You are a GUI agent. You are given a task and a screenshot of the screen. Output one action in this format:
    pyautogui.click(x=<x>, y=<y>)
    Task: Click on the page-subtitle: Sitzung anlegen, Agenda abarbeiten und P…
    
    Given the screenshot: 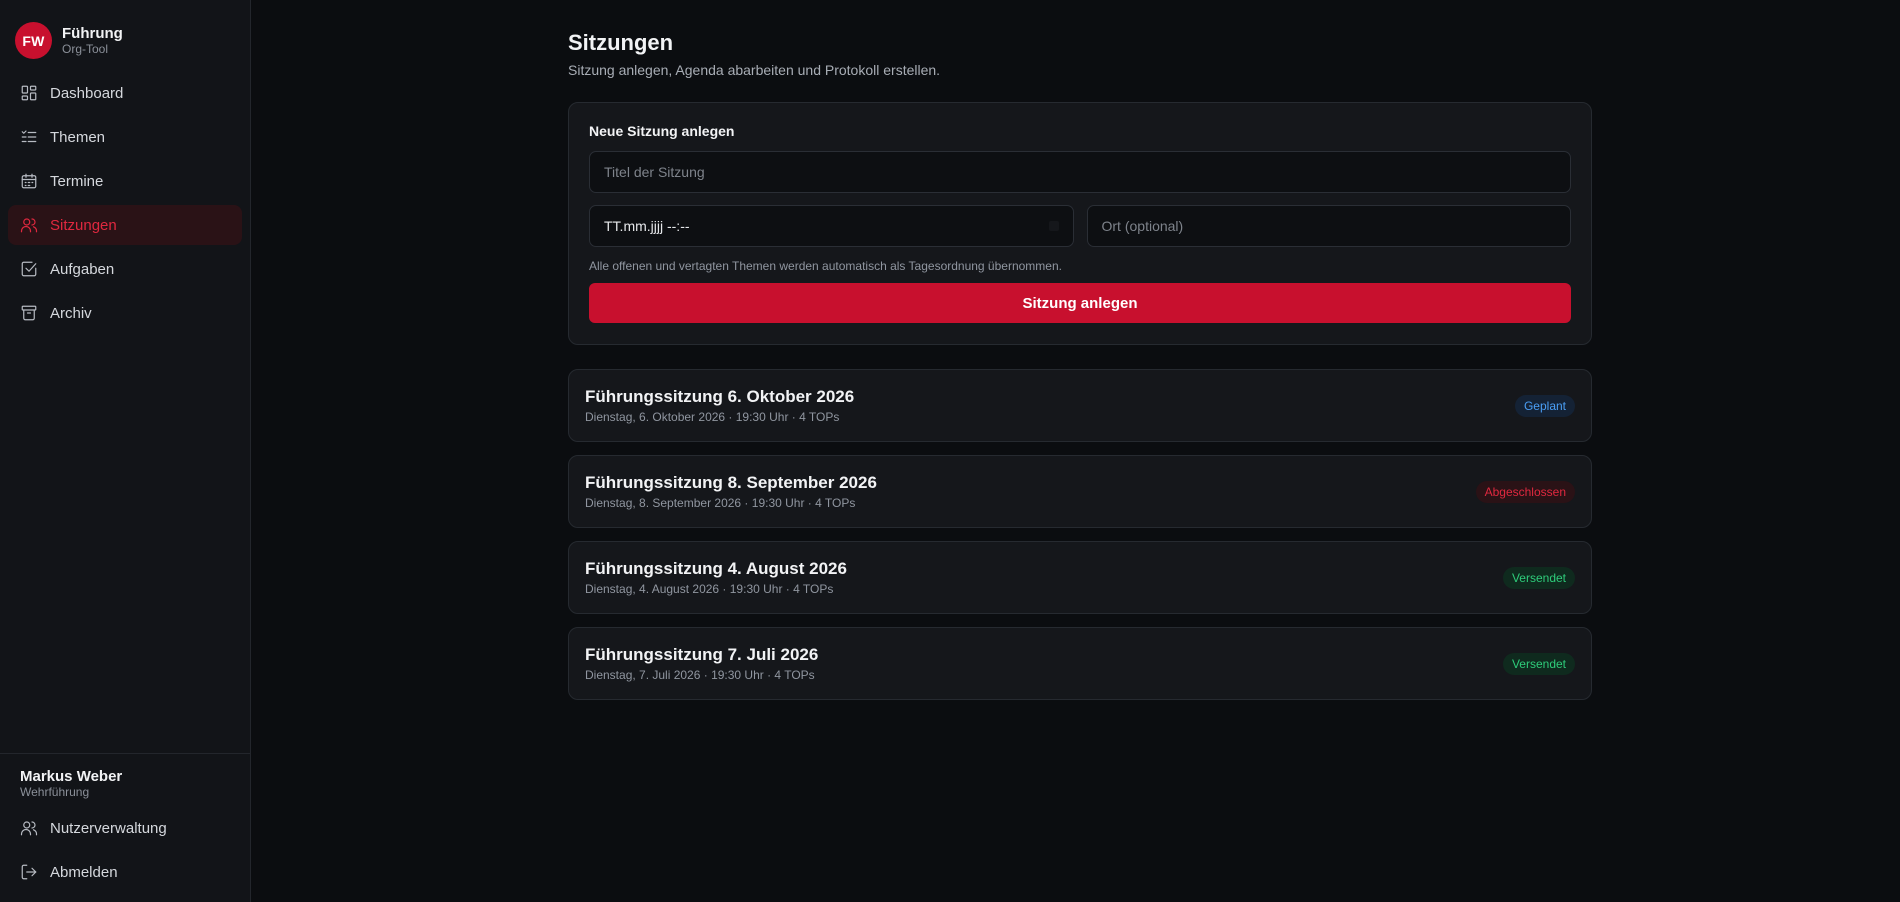 What is the action you would take?
    pyautogui.click(x=754, y=70)
    